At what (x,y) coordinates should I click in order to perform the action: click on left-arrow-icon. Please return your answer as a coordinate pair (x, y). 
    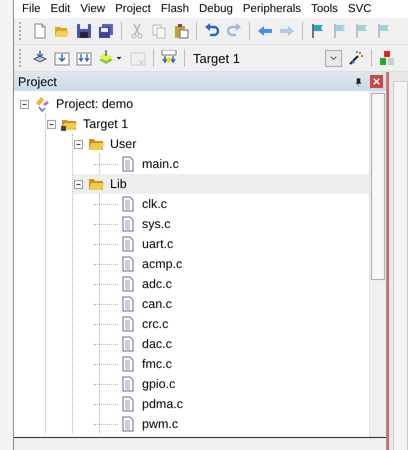
    Looking at the image, I should click on (265, 31).